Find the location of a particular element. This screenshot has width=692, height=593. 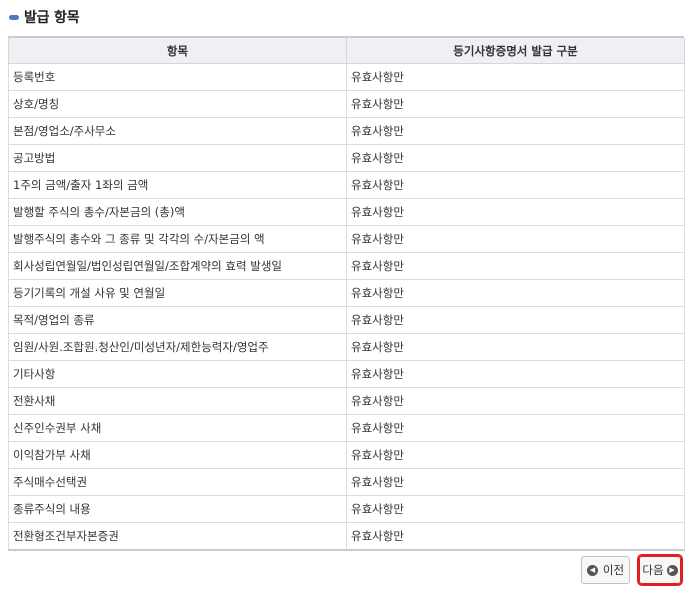

table-row: 목적/영업의 종류 유효사항만 is located at coordinates (346, 320).